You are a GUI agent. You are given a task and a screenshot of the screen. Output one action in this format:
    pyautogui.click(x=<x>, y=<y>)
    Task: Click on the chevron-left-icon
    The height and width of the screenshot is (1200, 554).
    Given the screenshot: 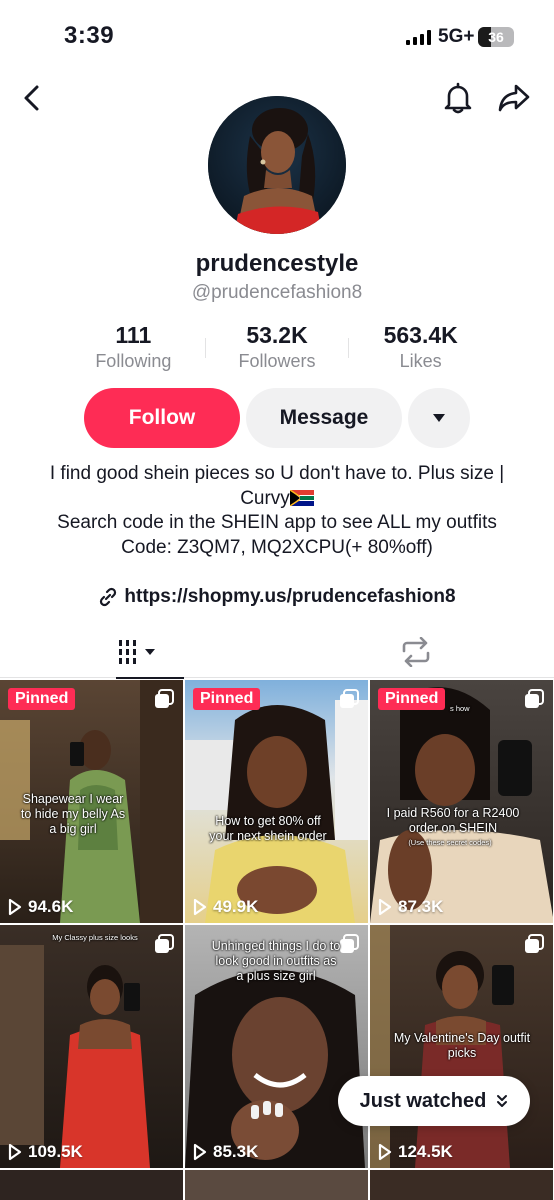 What is the action you would take?
    pyautogui.click(x=31, y=98)
    